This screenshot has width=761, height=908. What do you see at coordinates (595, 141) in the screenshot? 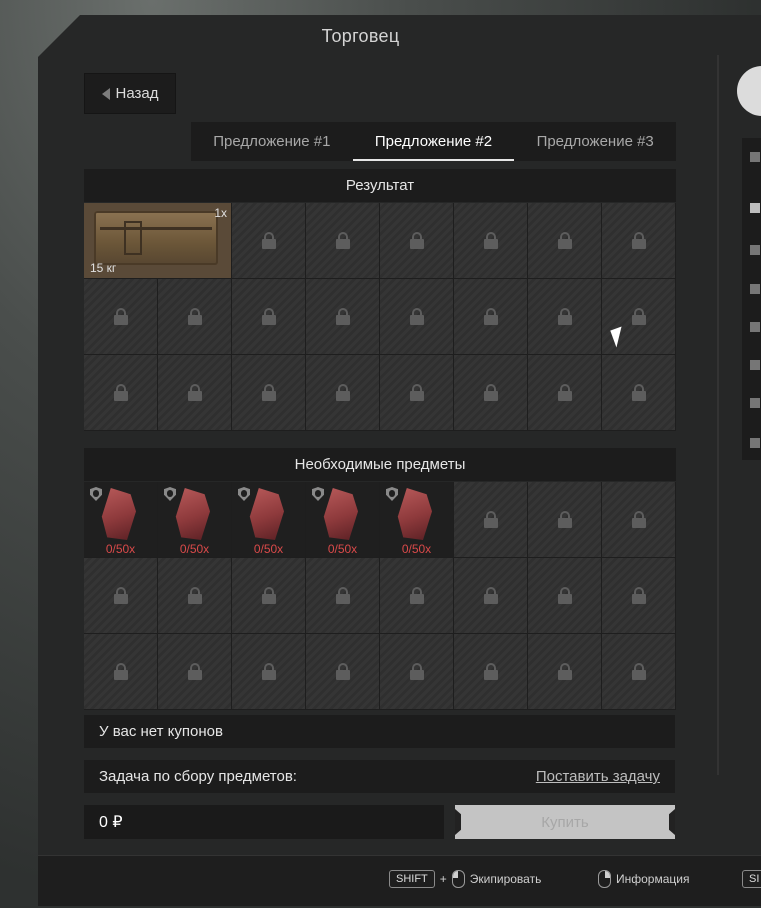
I see `tab-offer-3: Предложение #3` at bounding box center [595, 141].